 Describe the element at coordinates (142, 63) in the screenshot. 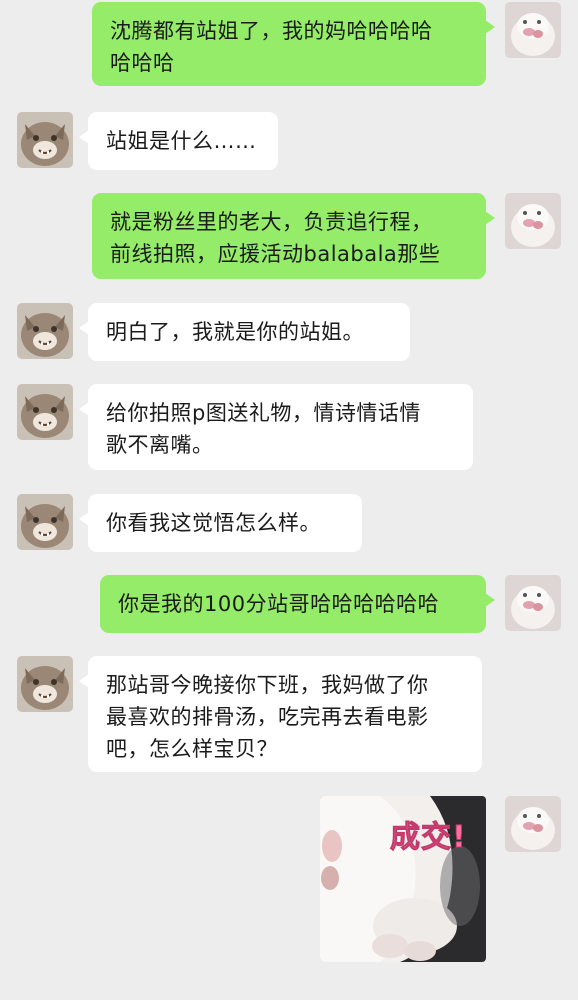

I see `message-text: 哈哈哈` at that location.